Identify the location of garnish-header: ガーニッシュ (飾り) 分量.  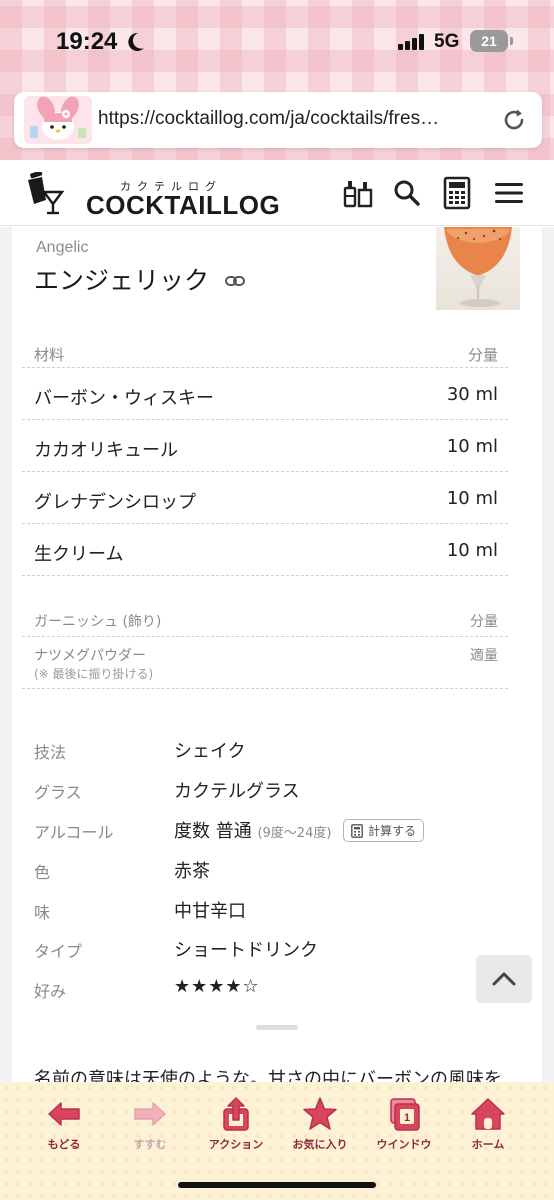
(265, 620).